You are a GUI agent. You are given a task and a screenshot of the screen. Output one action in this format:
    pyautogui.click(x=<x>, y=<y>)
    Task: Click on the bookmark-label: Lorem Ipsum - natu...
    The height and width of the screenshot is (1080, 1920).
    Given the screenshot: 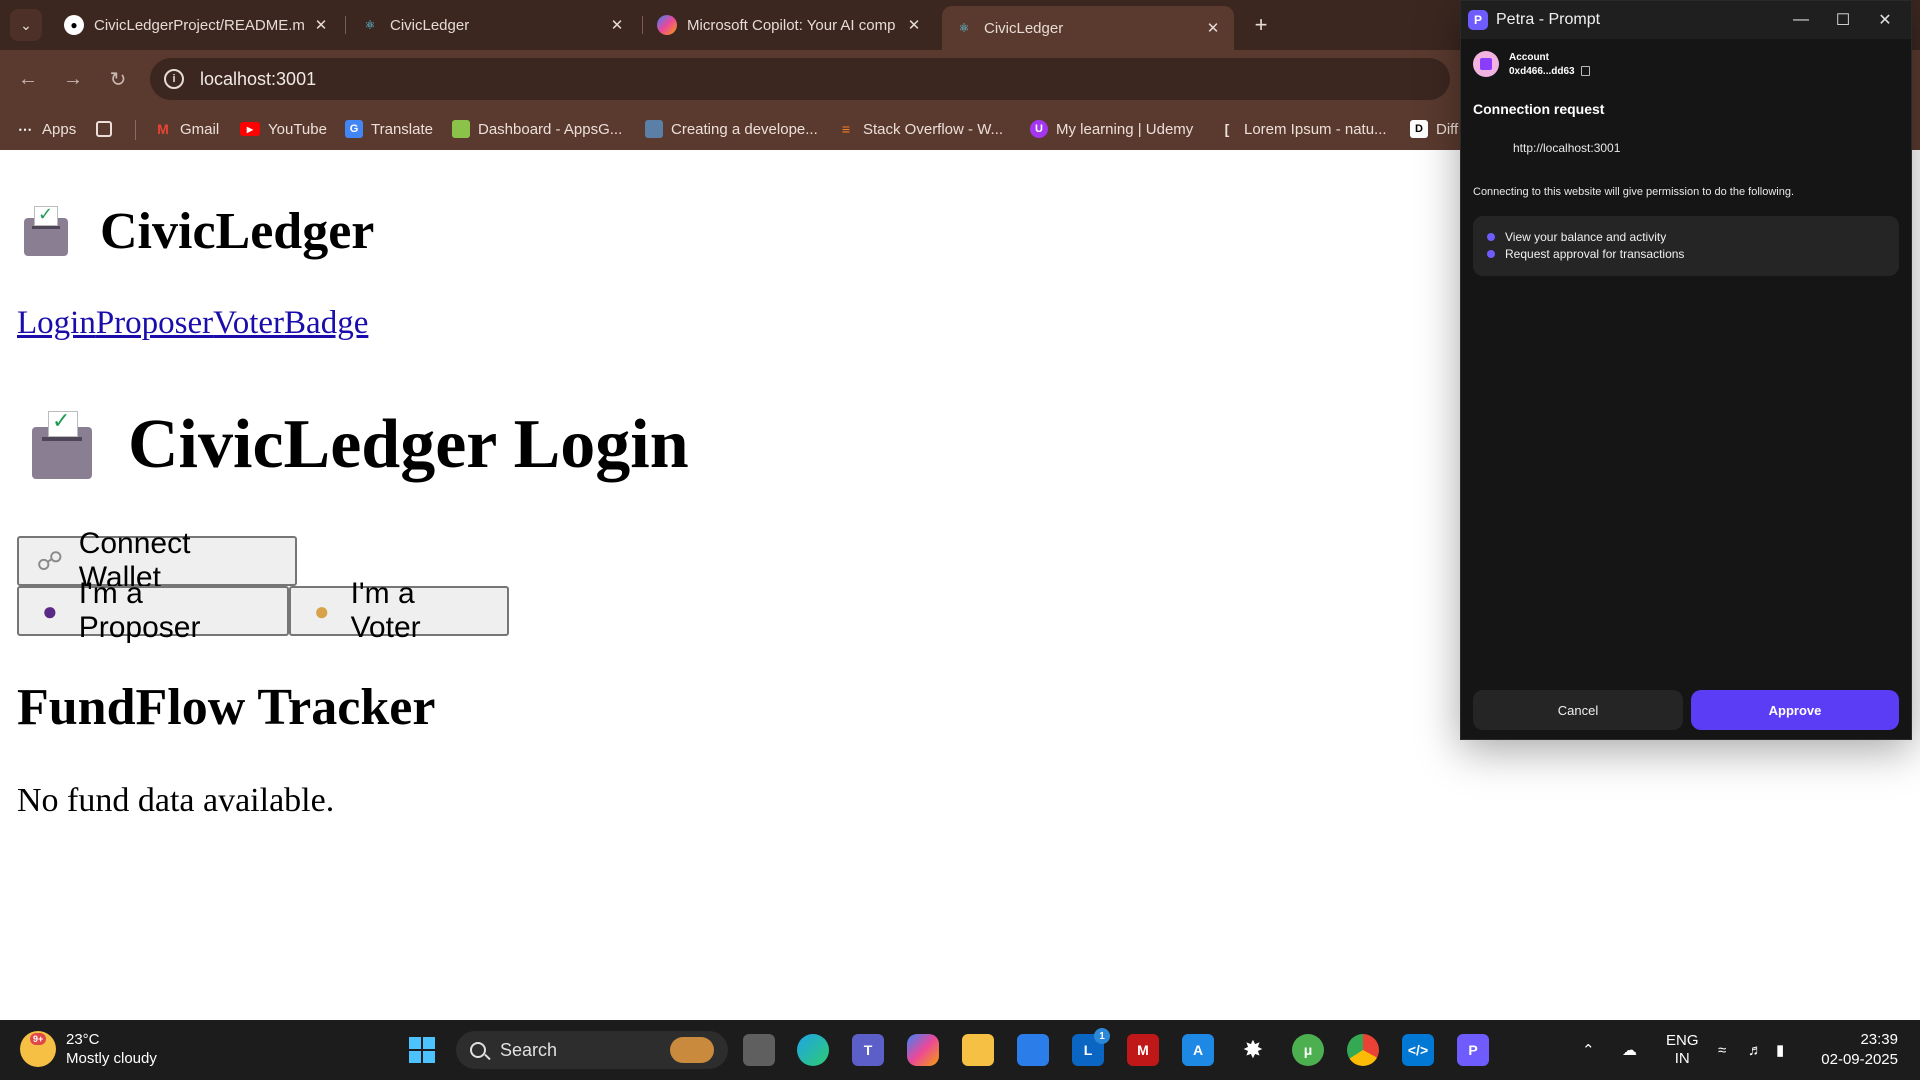 What is the action you would take?
    pyautogui.click(x=1315, y=129)
    